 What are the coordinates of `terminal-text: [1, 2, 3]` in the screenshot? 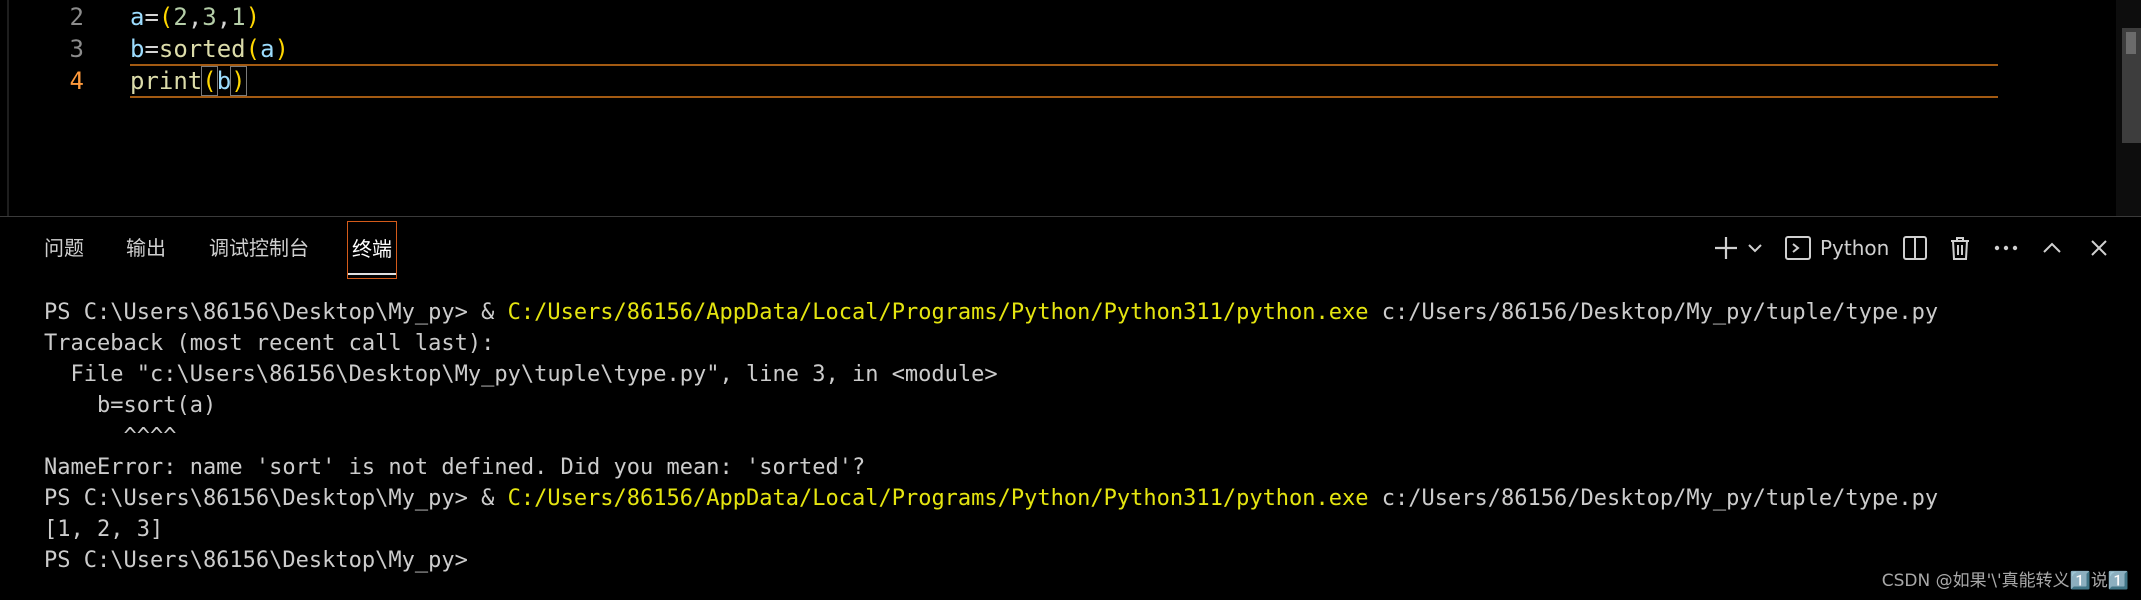 It's located at (104, 529).